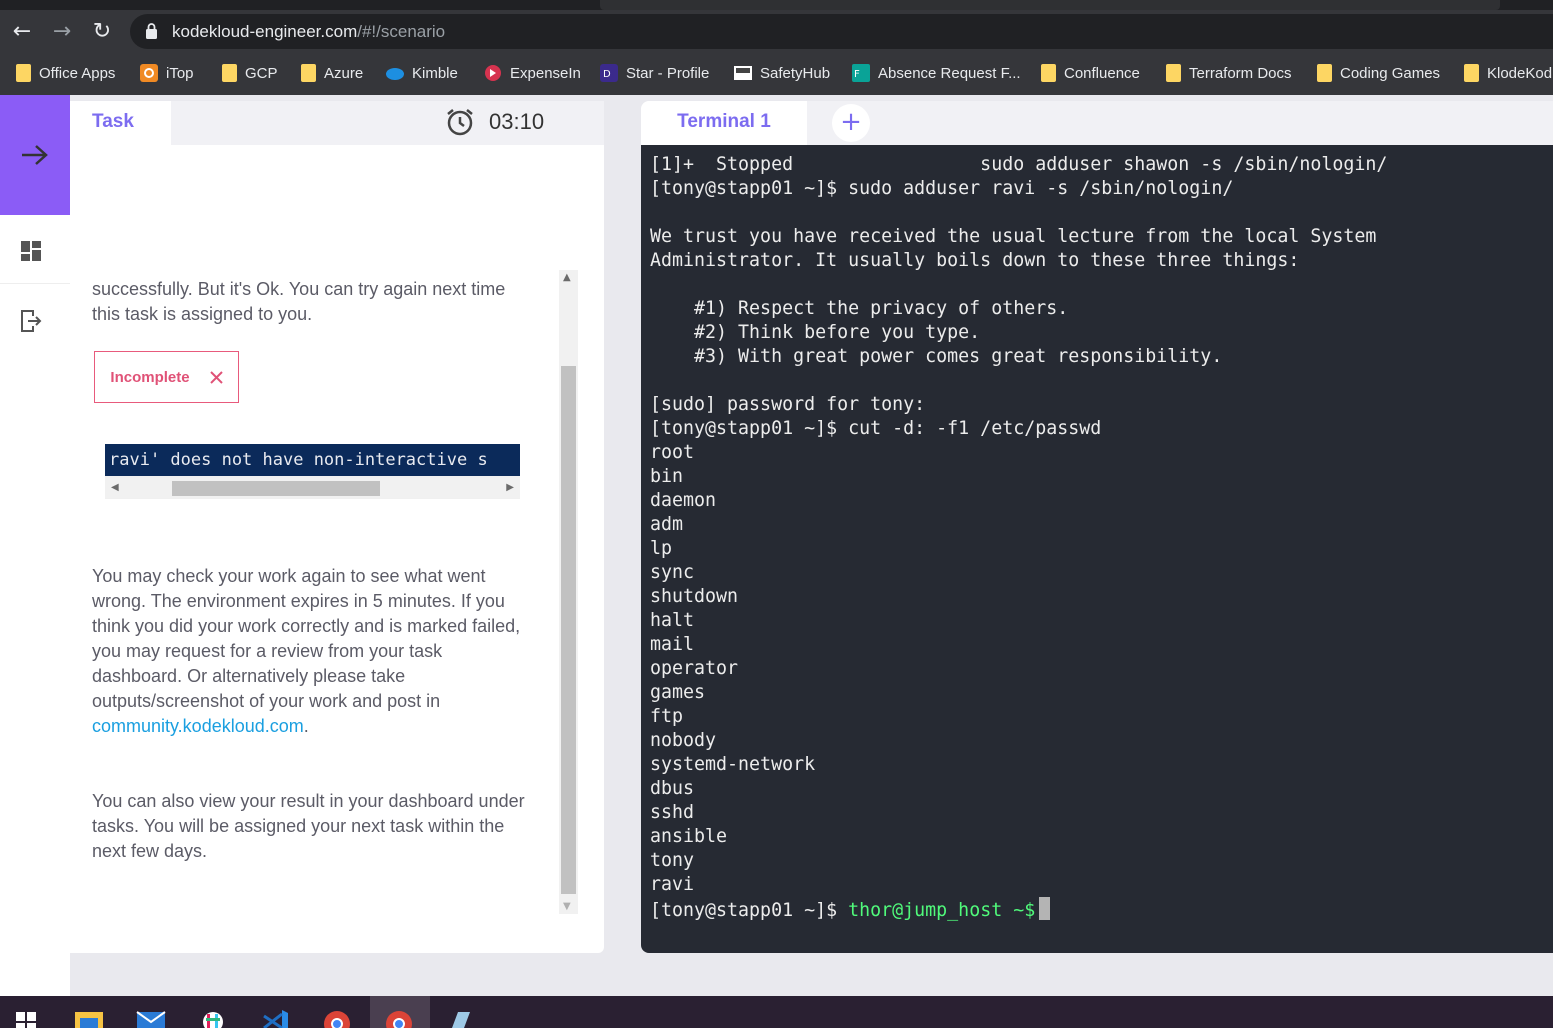  Describe the element at coordinates (749, 910) in the screenshot. I see `terminal-prompt-stapp01: [tony@stapp01 ~]$` at that location.